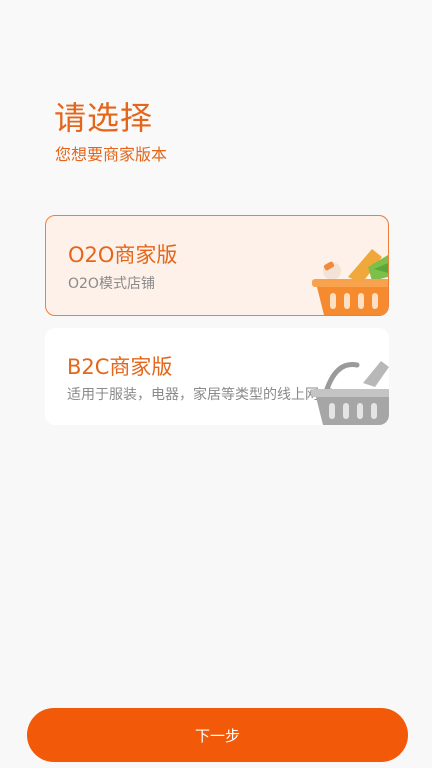 This screenshot has width=432, height=768. What do you see at coordinates (123, 255) in the screenshot?
I see `option-title: O2O商家版` at bounding box center [123, 255].